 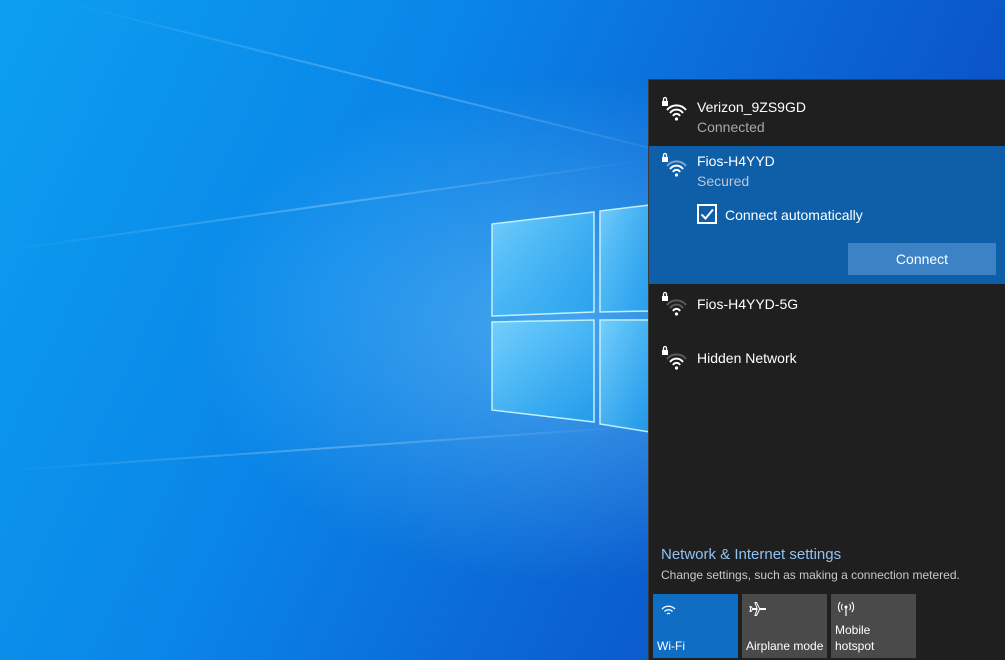 What do you see at coordinates (668, 610) in the screenshot?
I see `wifi-icon` at bounding box center [668, 610].